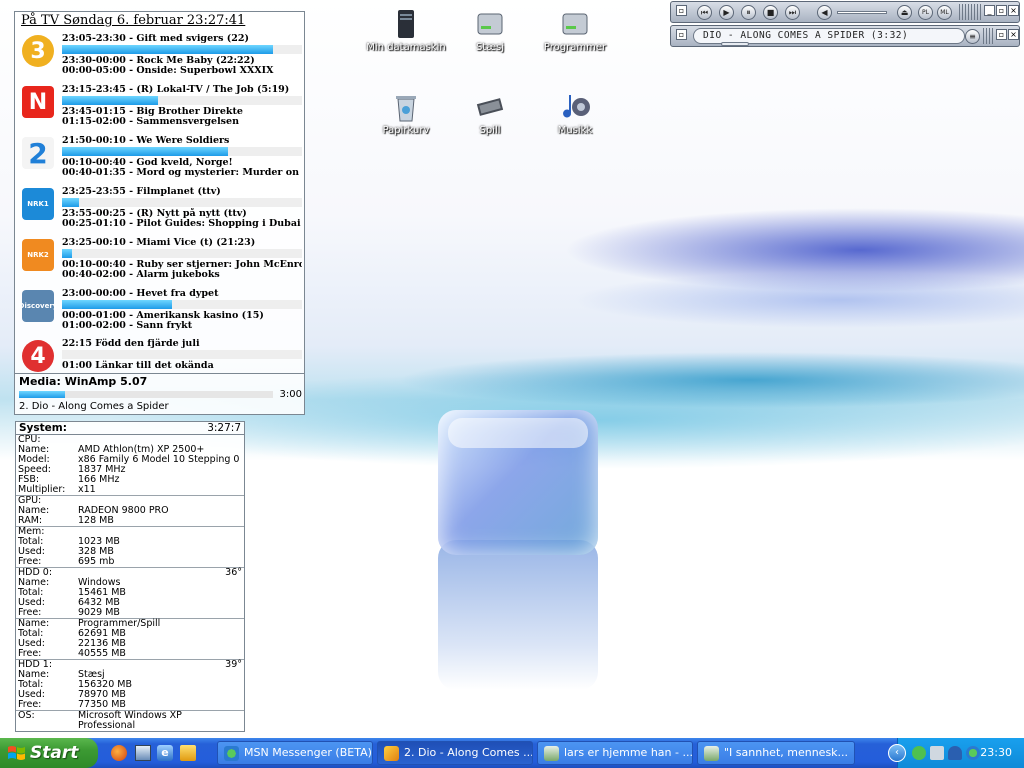 The image size is (1024, 768). I want to click on media-track: 2. Dio - Along Comes a Spider, so click(94, 406).